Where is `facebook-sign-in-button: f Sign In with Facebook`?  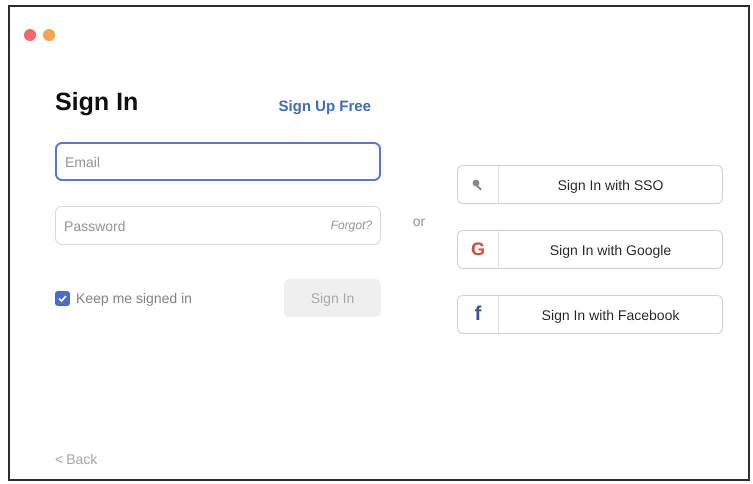 facebook-sign-in-button: f Sign In with Facebook is located at coordinates (590, 314).